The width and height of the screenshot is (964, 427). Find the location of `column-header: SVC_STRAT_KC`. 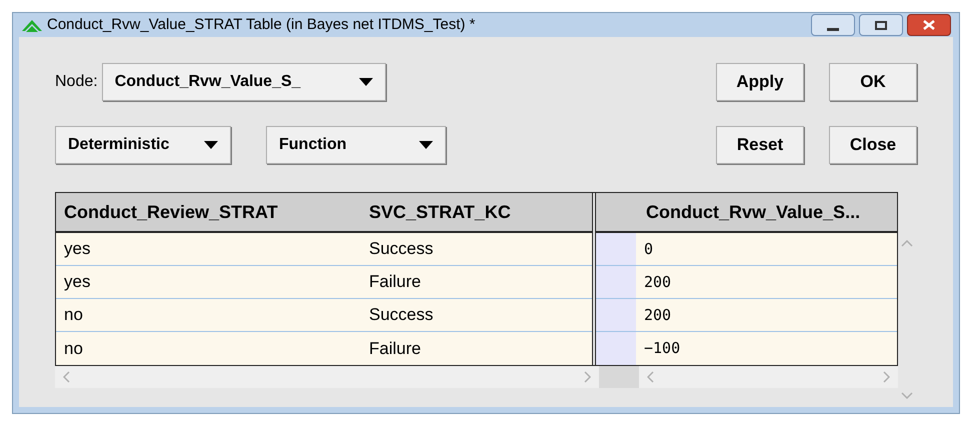

column-header: SVC_STRAT_KC is located at coordinates (440, 212).